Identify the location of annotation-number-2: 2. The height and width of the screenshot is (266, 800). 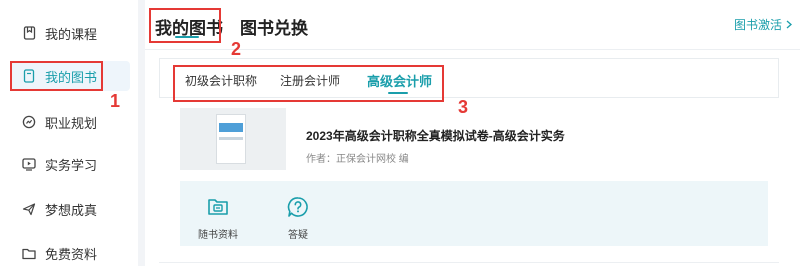
(236, 49).